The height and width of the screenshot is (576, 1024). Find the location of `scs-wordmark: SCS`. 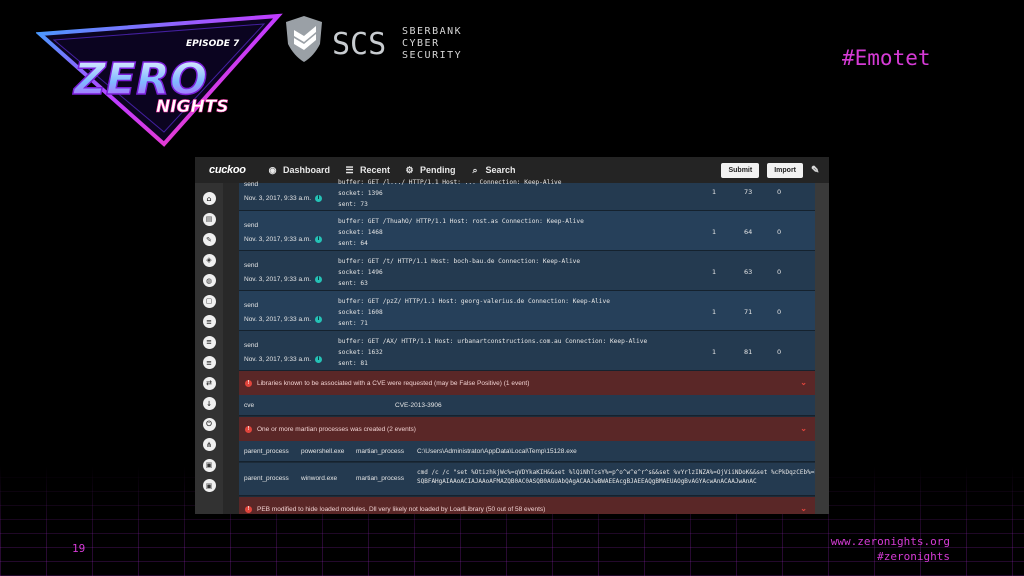

scs-wordmark: SCS is located at coordinates (359, 44).